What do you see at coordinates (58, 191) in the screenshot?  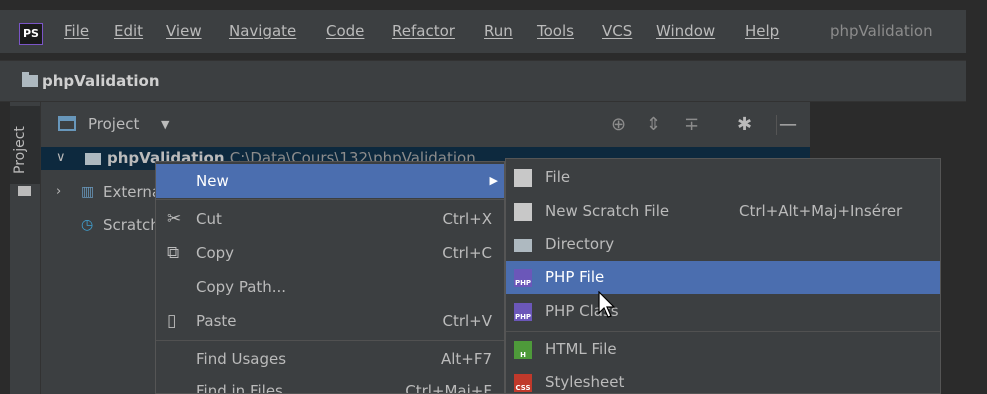 I see `chevron-right-icon: ›` at bounding box center [58, 191].